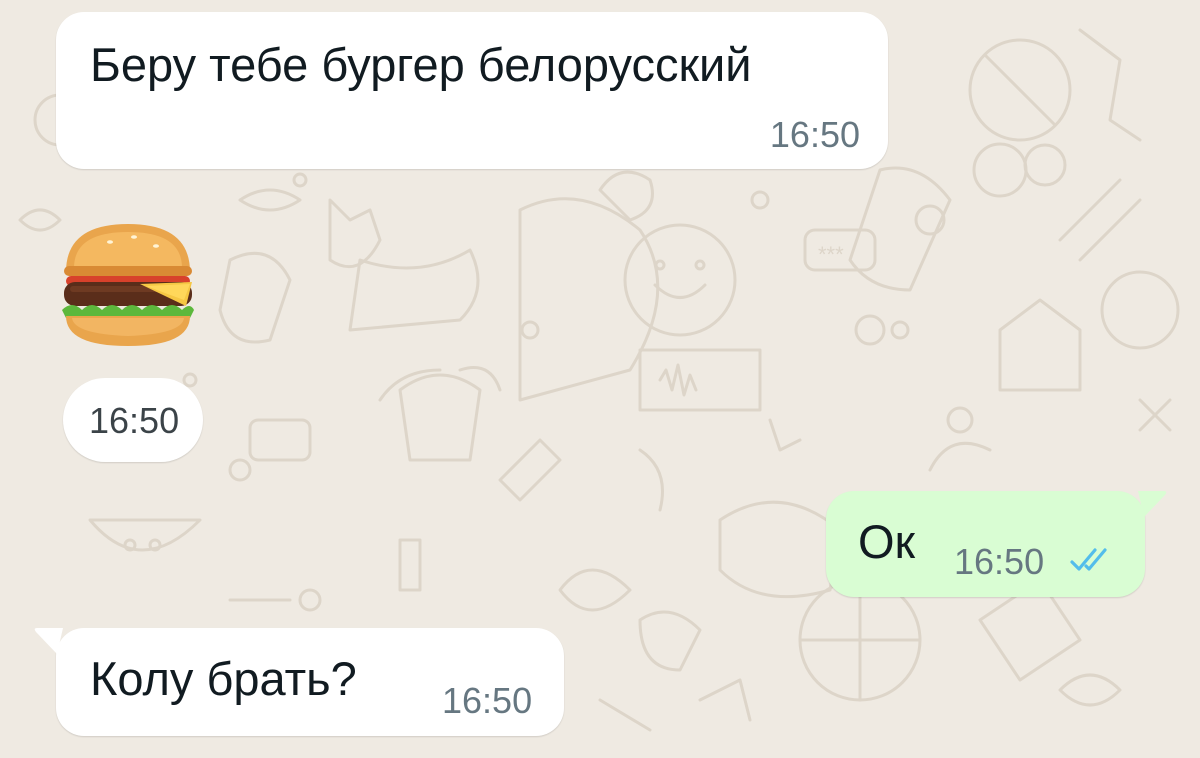 Image resolution: width=1200 pixels, height=758 pixels. What do you see at coordinates (1152, 504) in the screenshot?
I see `outgoing-bubble-tail` at bounding box center [1152, 504].